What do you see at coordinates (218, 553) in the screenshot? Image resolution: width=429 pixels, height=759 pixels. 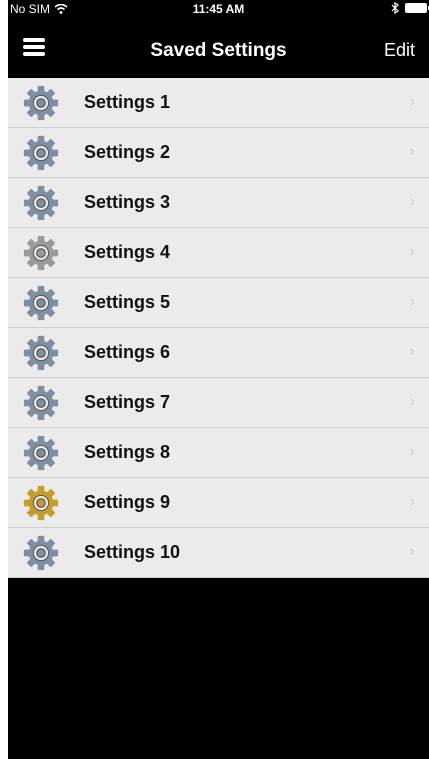 I see `list-item: Settings 10 ›` at bounding box center [218, 553].